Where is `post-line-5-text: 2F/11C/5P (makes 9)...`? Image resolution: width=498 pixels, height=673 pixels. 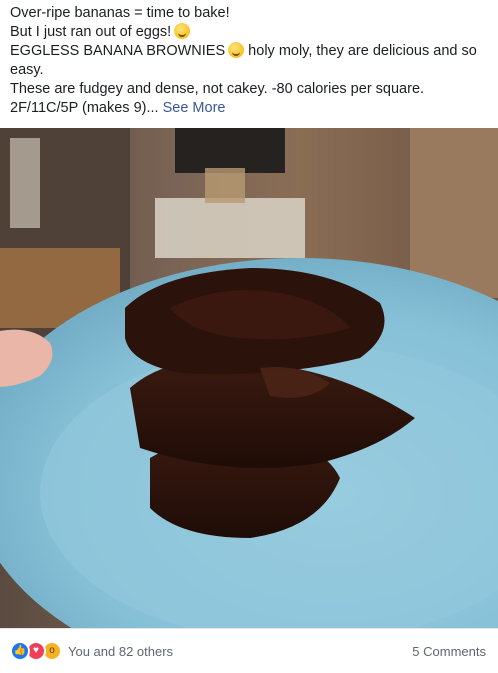
post-line-5-text: 2F/11C/5P (makes 9)... is located at coordinates (84, 108).